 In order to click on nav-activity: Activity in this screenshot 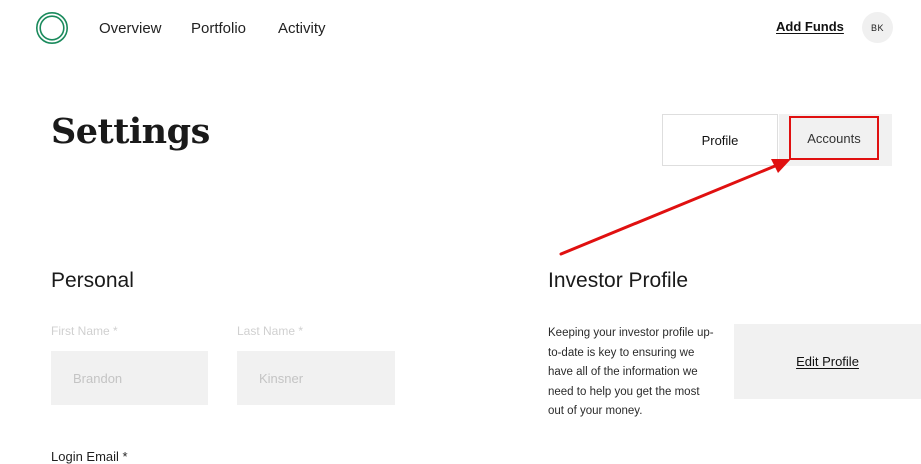, I will do `click(302, 29)`.